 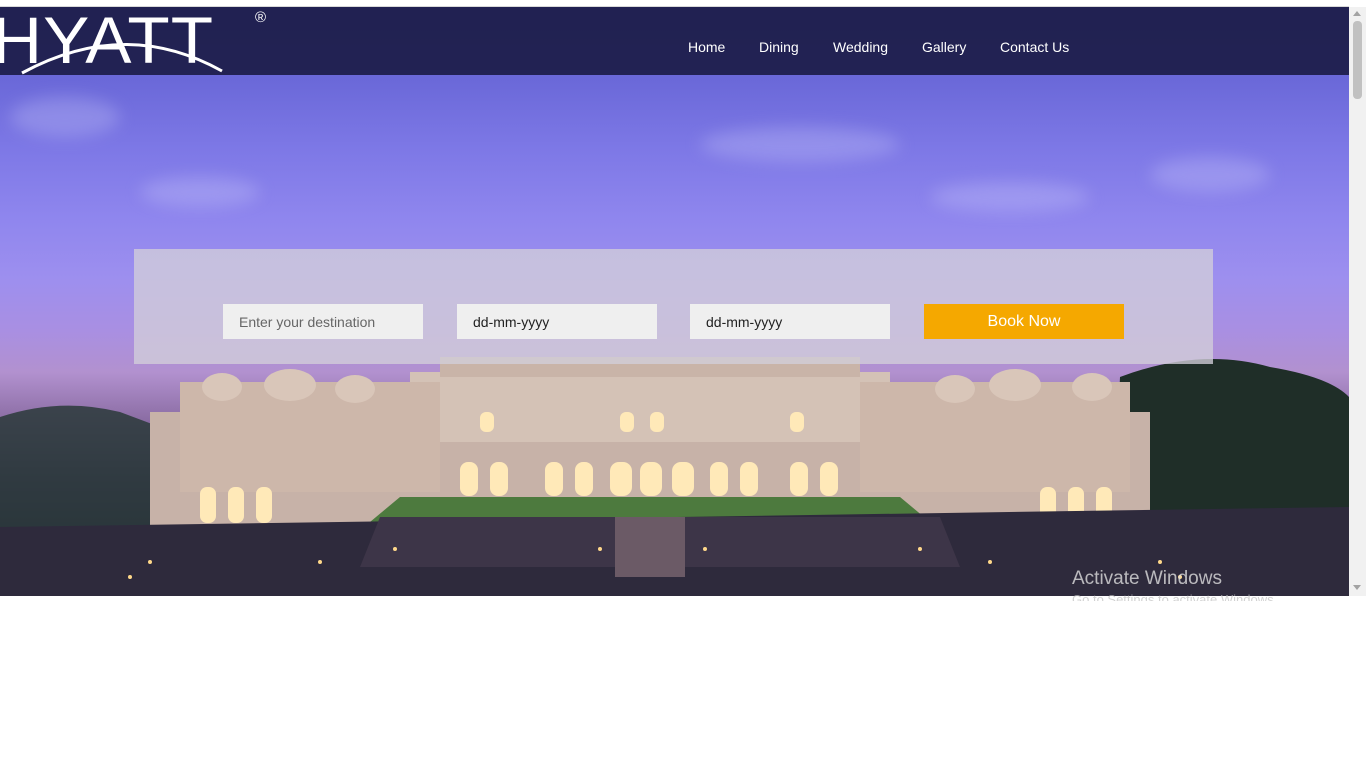 What do you see at coordinates (860, 47) in the screenshot?
I see `nav-item-wedding: Wedding` at bounding box center [860, 47].